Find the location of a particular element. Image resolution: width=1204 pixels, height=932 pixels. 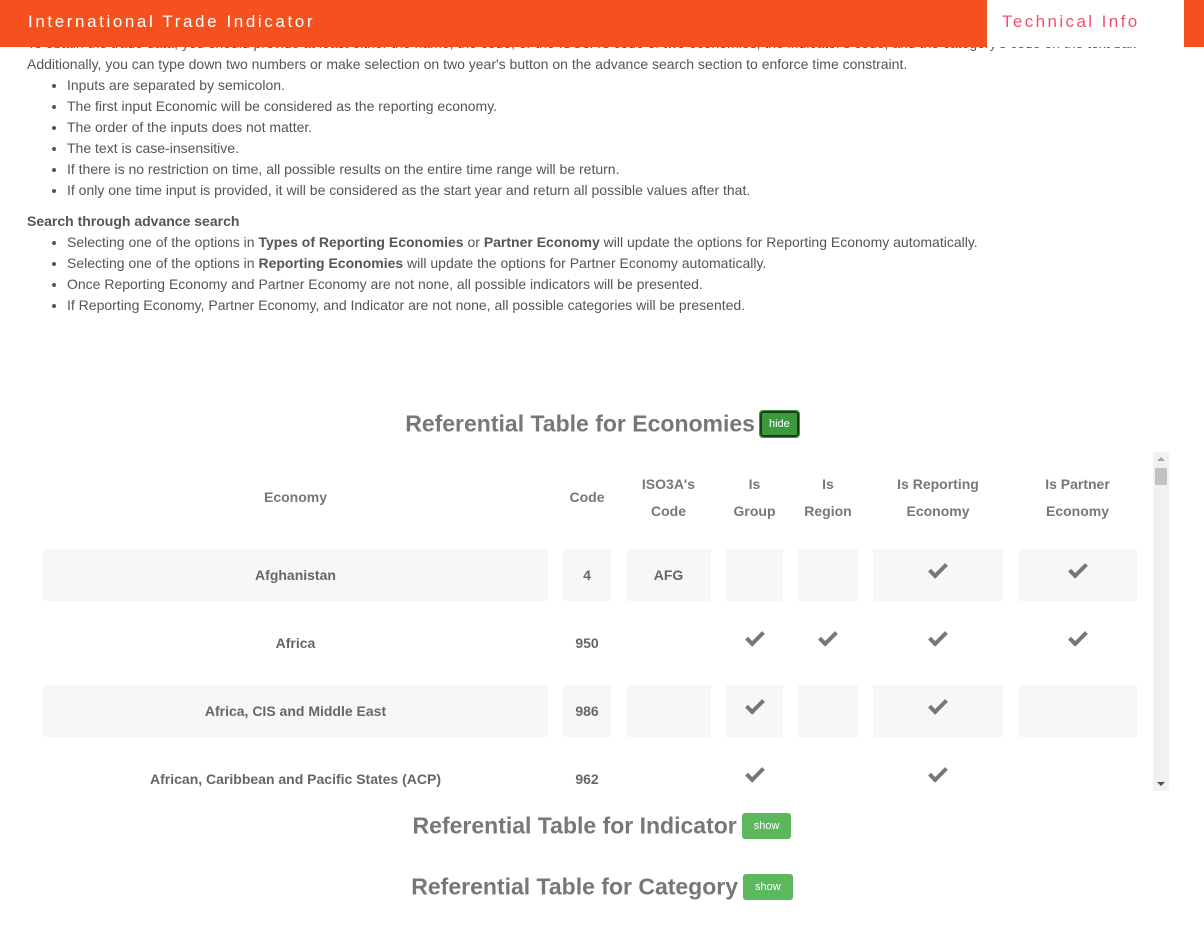

column-header: Is Partner Economy is located at coordinates (1077, 492).